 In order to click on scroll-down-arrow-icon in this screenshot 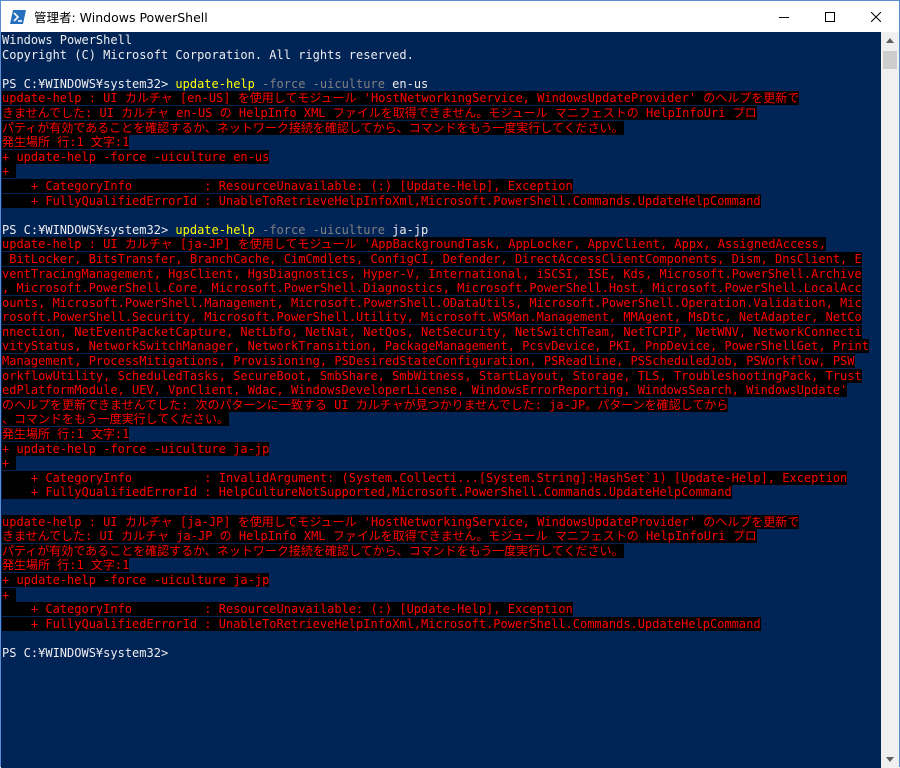, I will do `click(890, 759)`.